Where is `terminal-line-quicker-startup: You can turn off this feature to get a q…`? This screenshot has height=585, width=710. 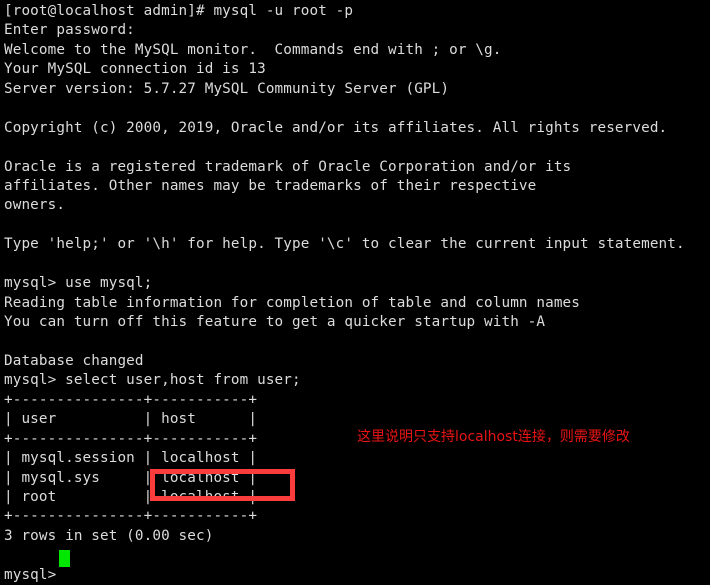 terminal-line-quicker-startup: You can turn off this feature to get a q… is located at coordinates (275, 322).